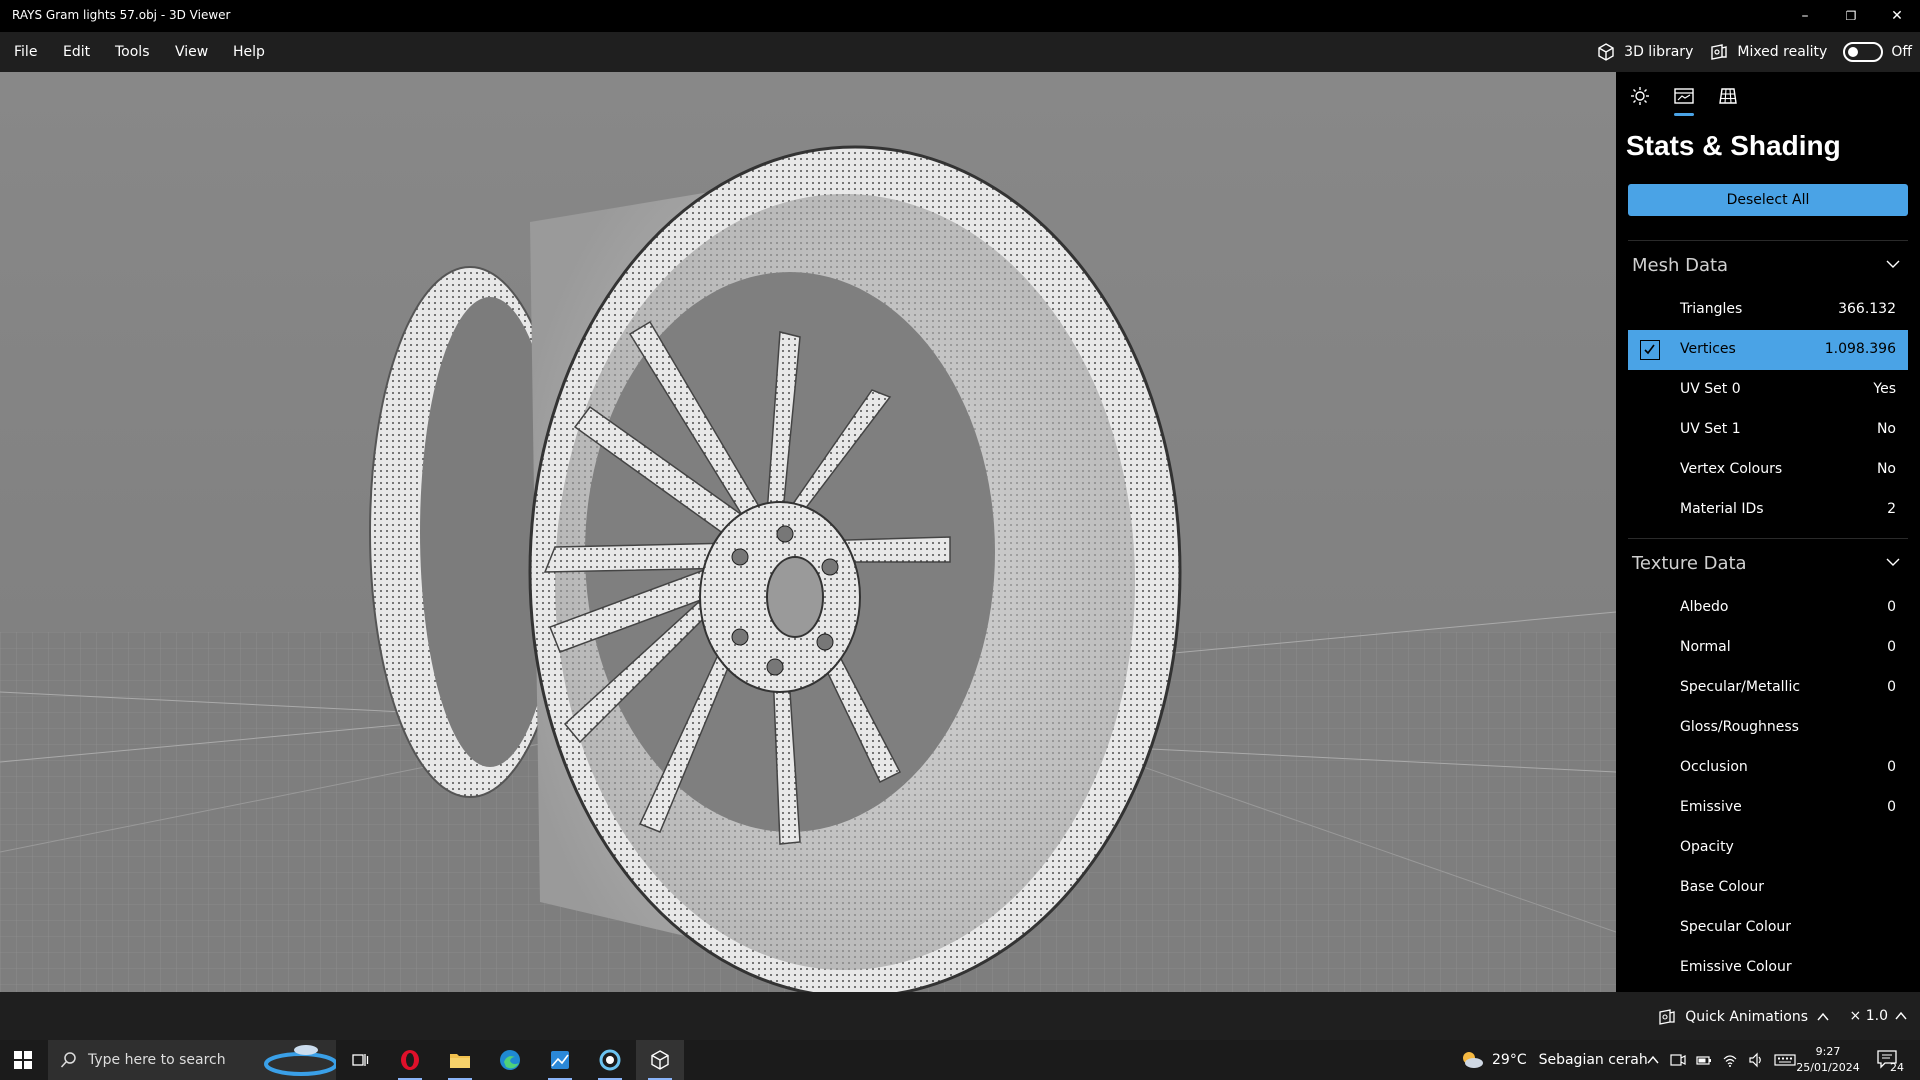 The width and height of the screenshot is (1920, 1080). Describe the element at coordinates (132, 52) in the screenshot. I see `menu-tools: Tools` at that location.